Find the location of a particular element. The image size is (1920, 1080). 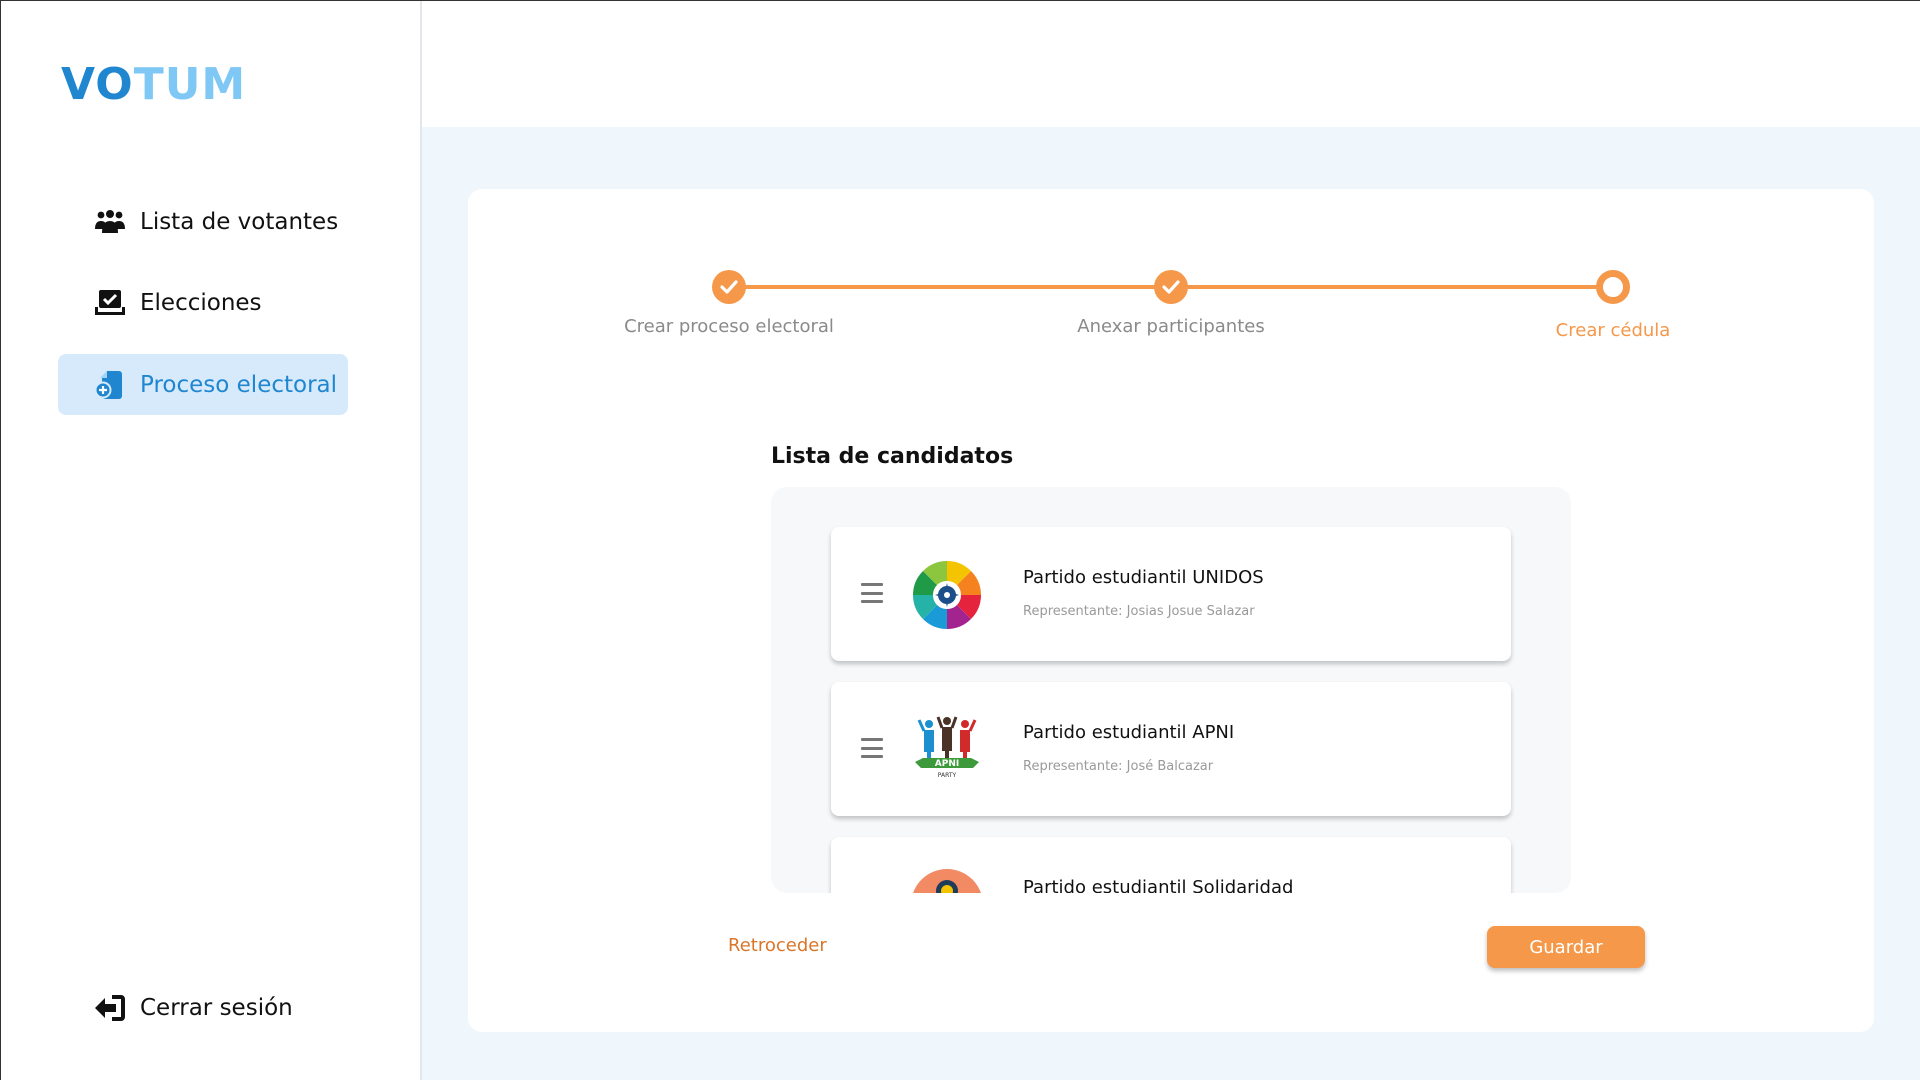

logout-button: Cerrar sesión is located at coordinates (203, 1007).